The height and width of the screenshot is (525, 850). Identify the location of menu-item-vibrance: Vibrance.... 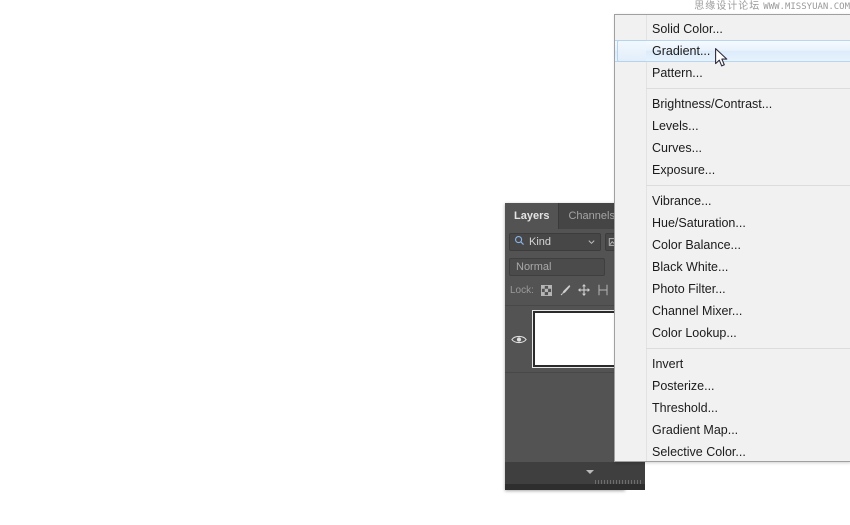
(732, 201).